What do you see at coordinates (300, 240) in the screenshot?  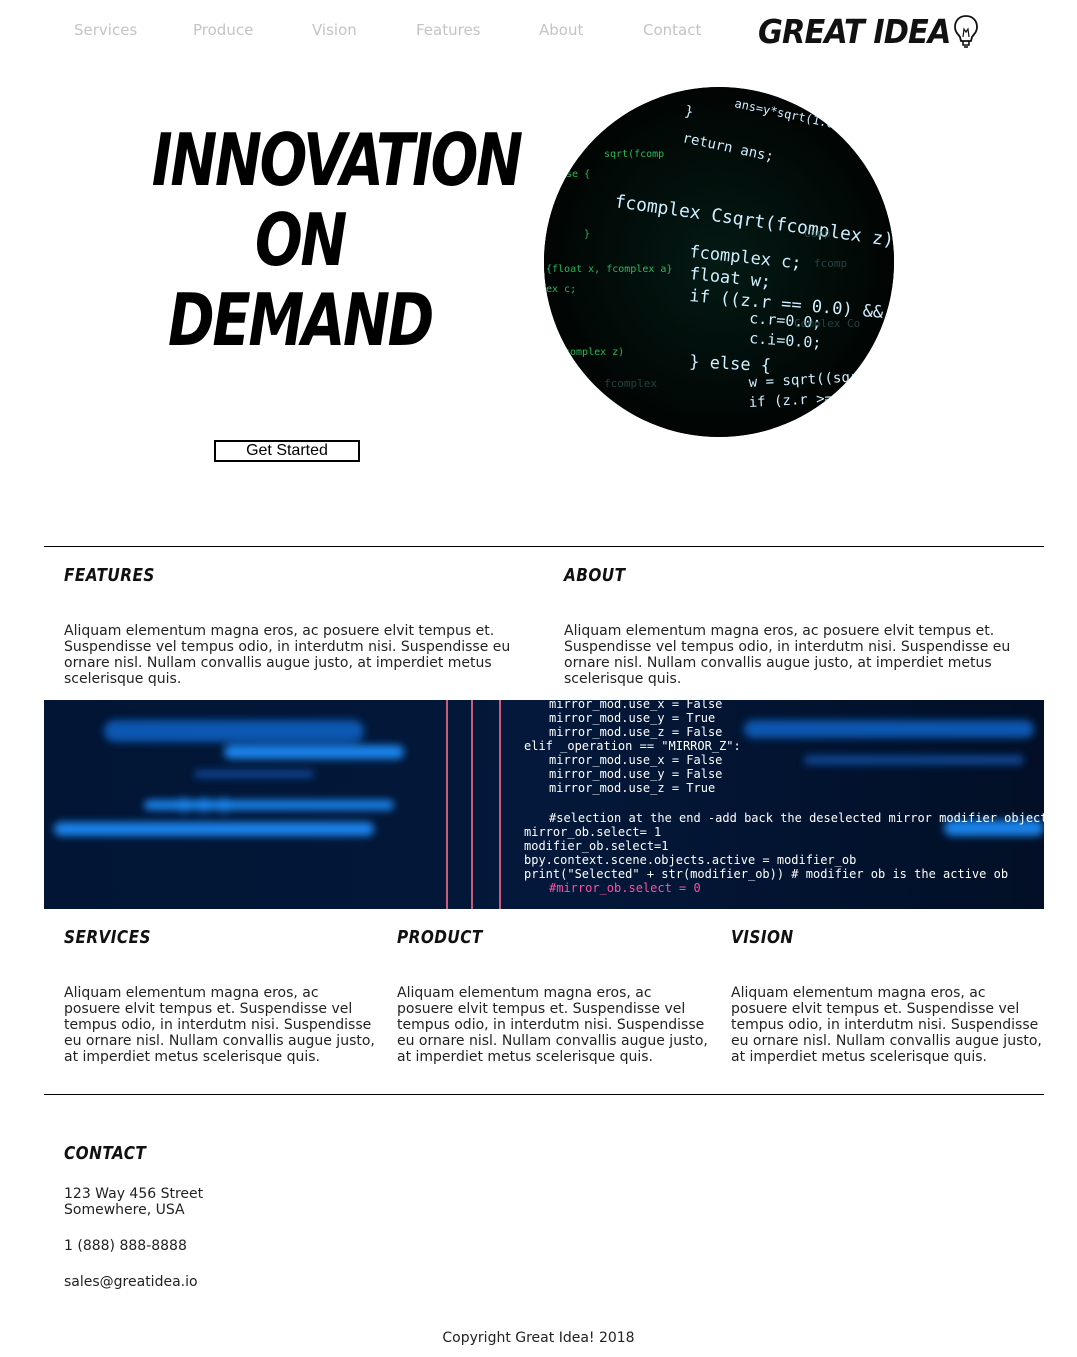 I see `hero-title-line: ON` at bounding box center [300, 240].